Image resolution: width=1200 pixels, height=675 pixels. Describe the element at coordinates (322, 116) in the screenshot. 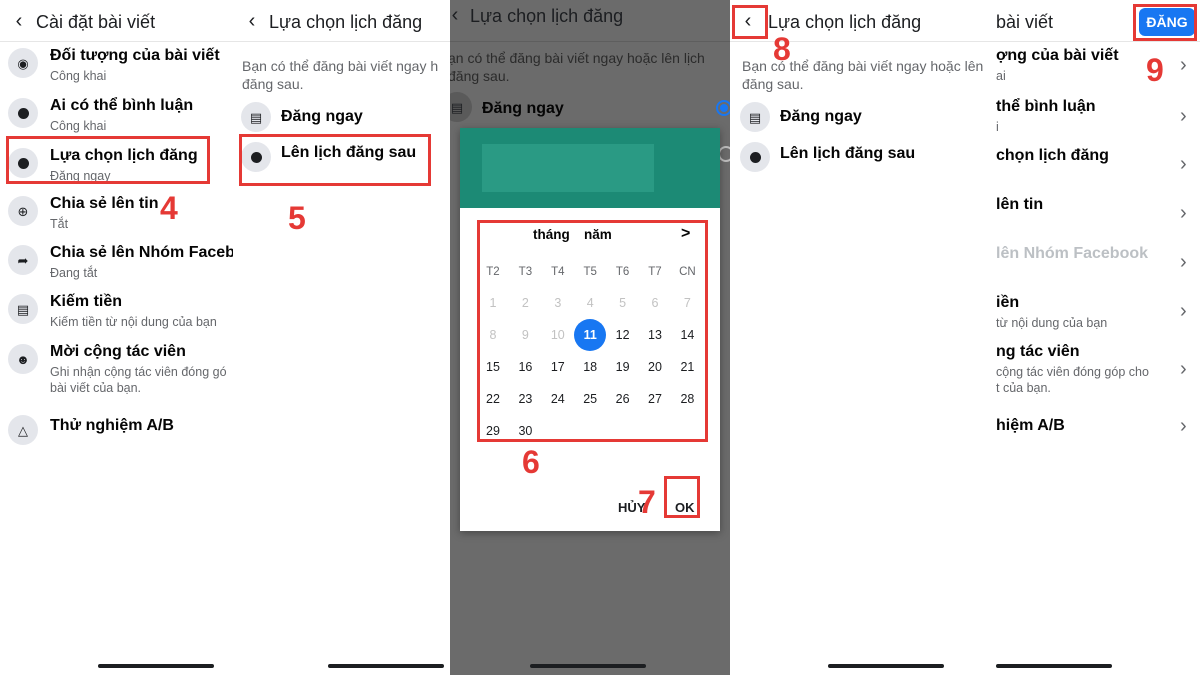

I see `option-label: Đăng ngay` at that location.